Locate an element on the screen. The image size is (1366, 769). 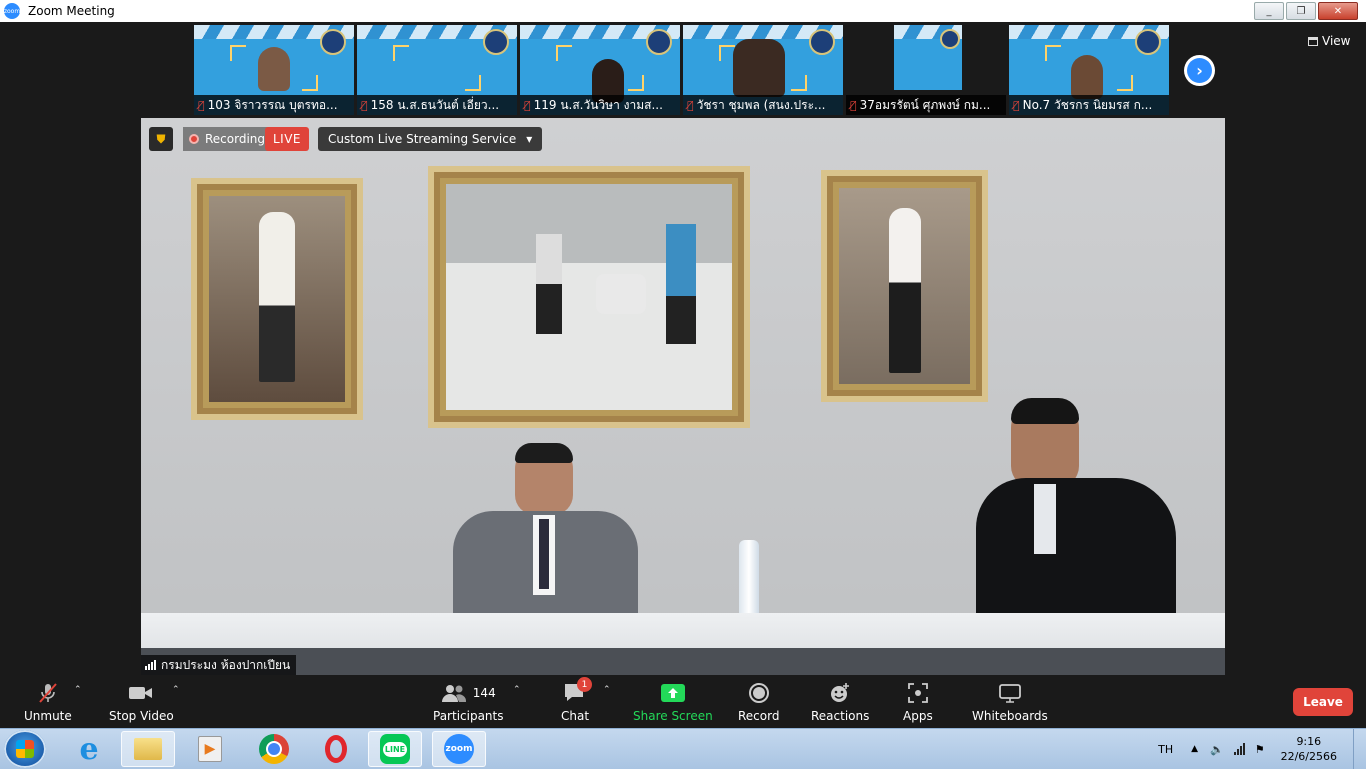
internet-explorer-icon: e is located at coordinates (89, 749).